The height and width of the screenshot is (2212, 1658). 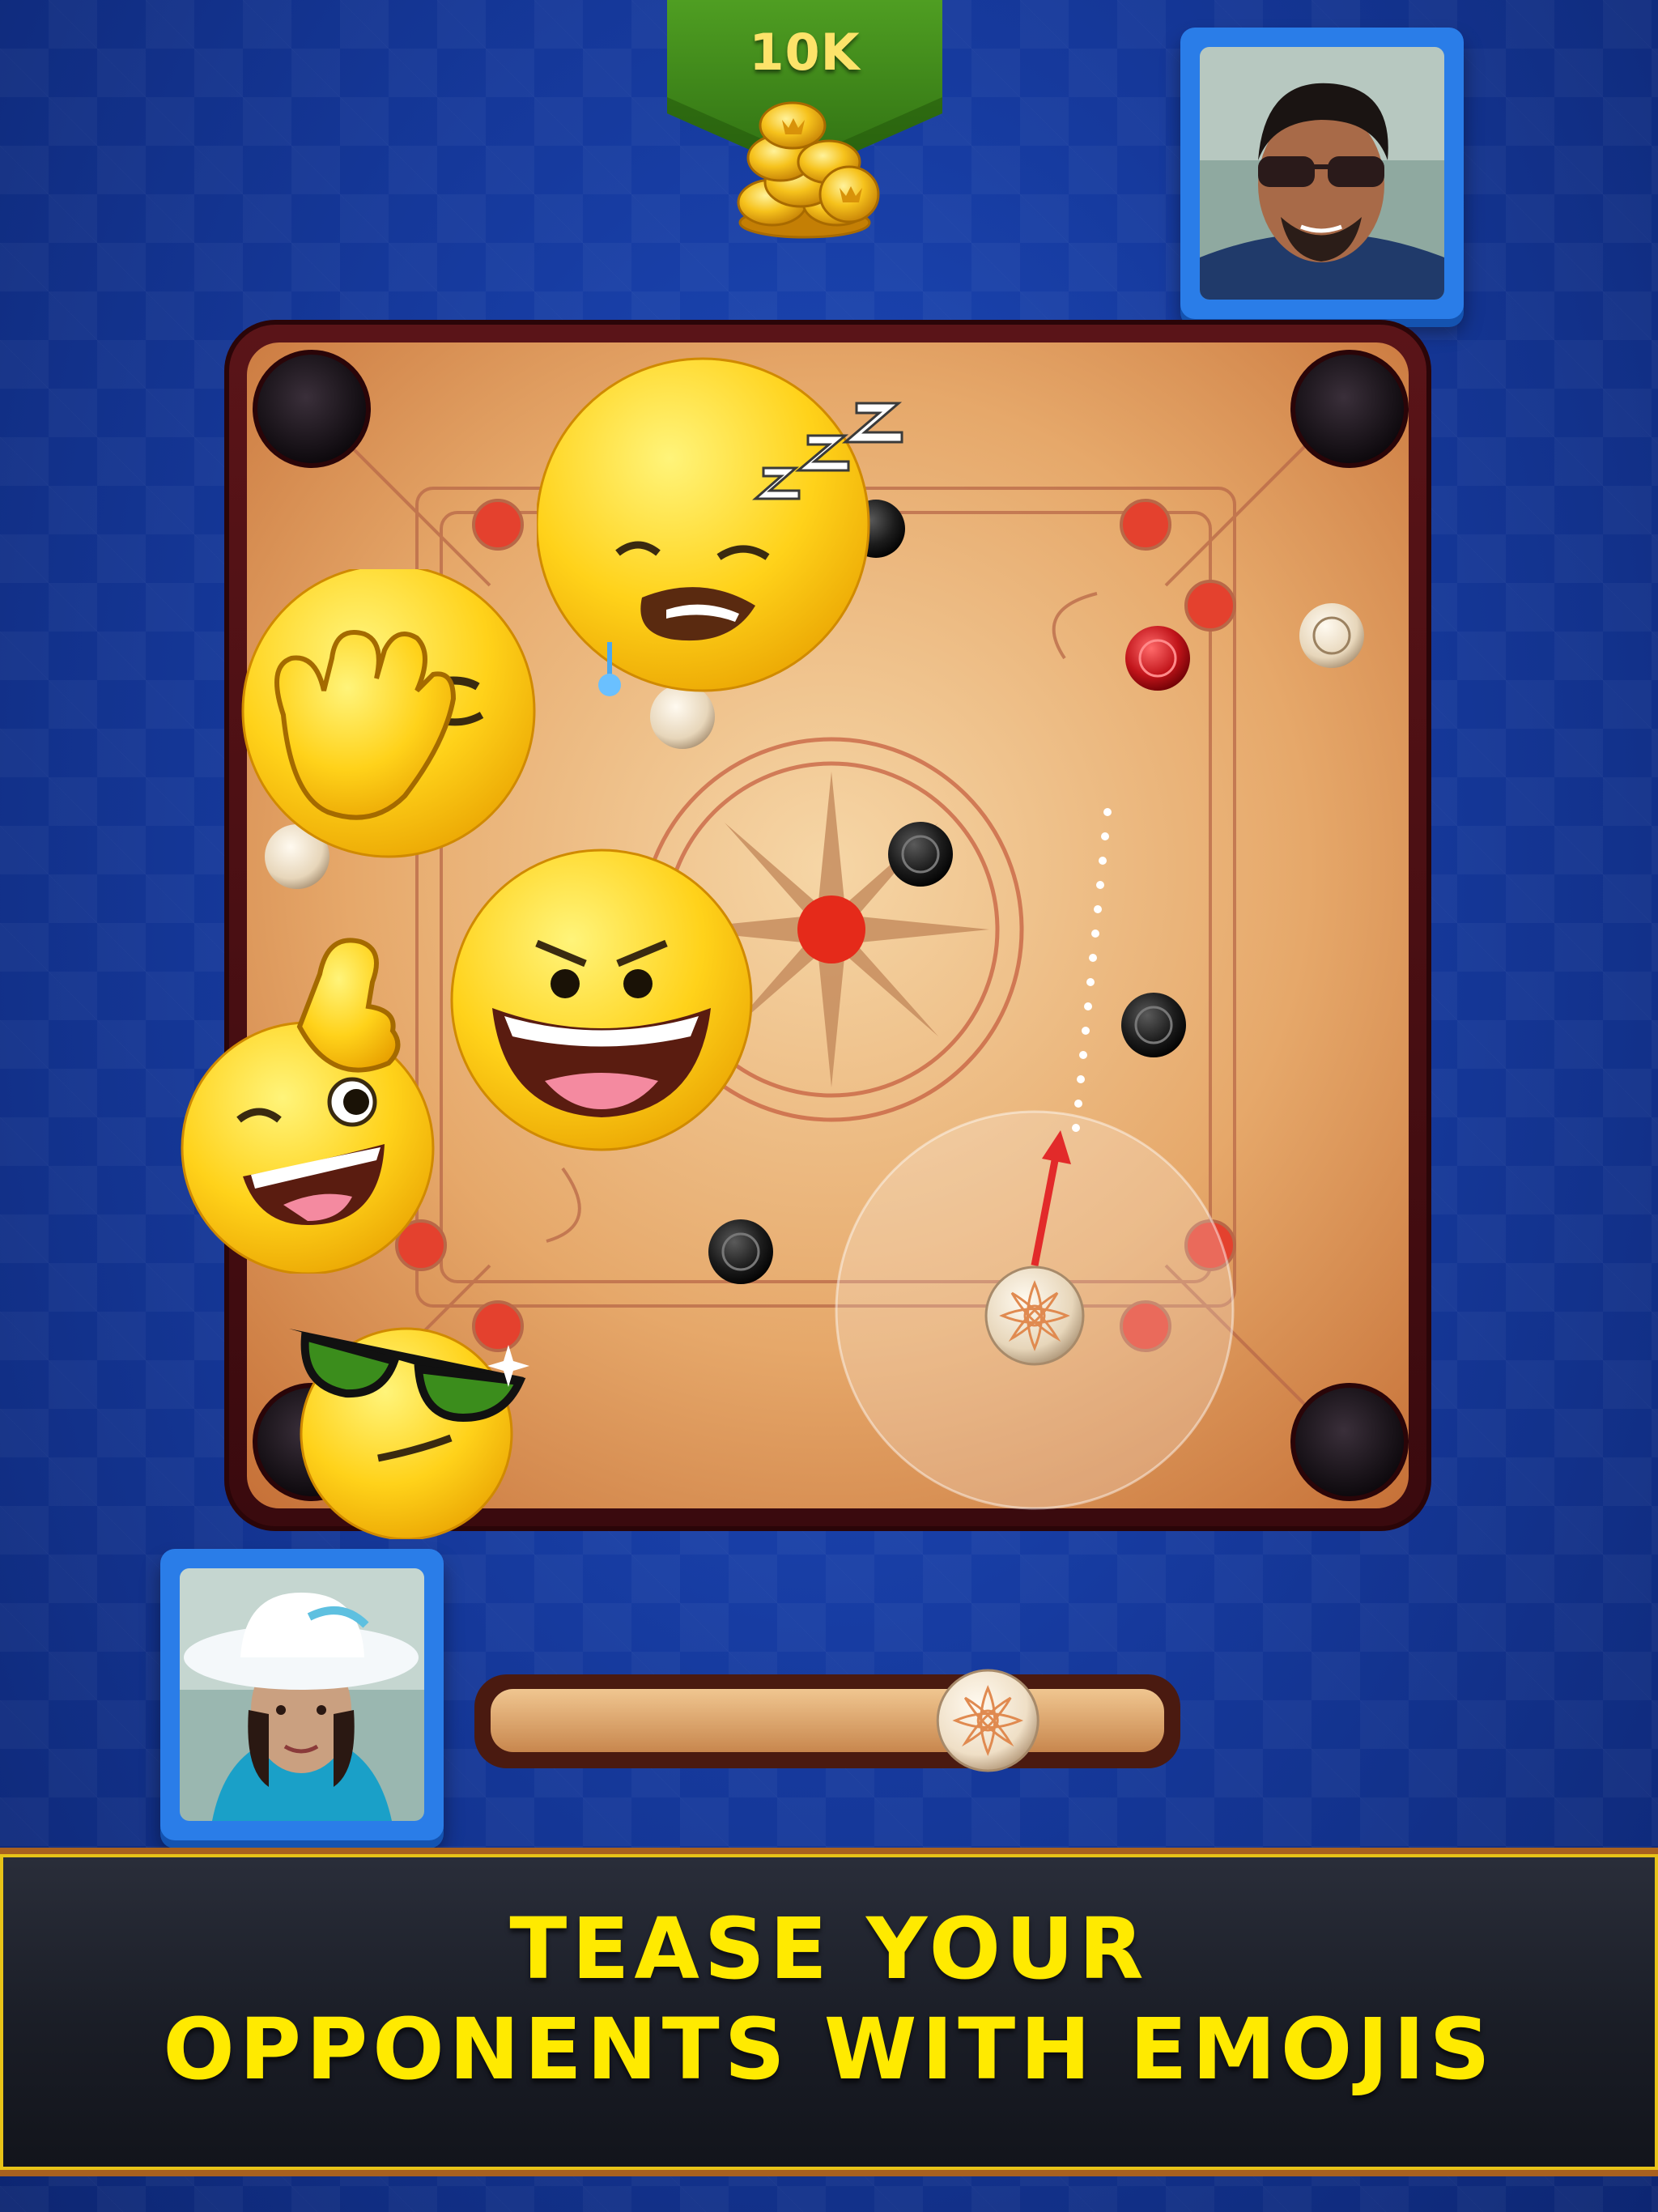 I want to click on queen-piece, so click(x=1157, y=659).